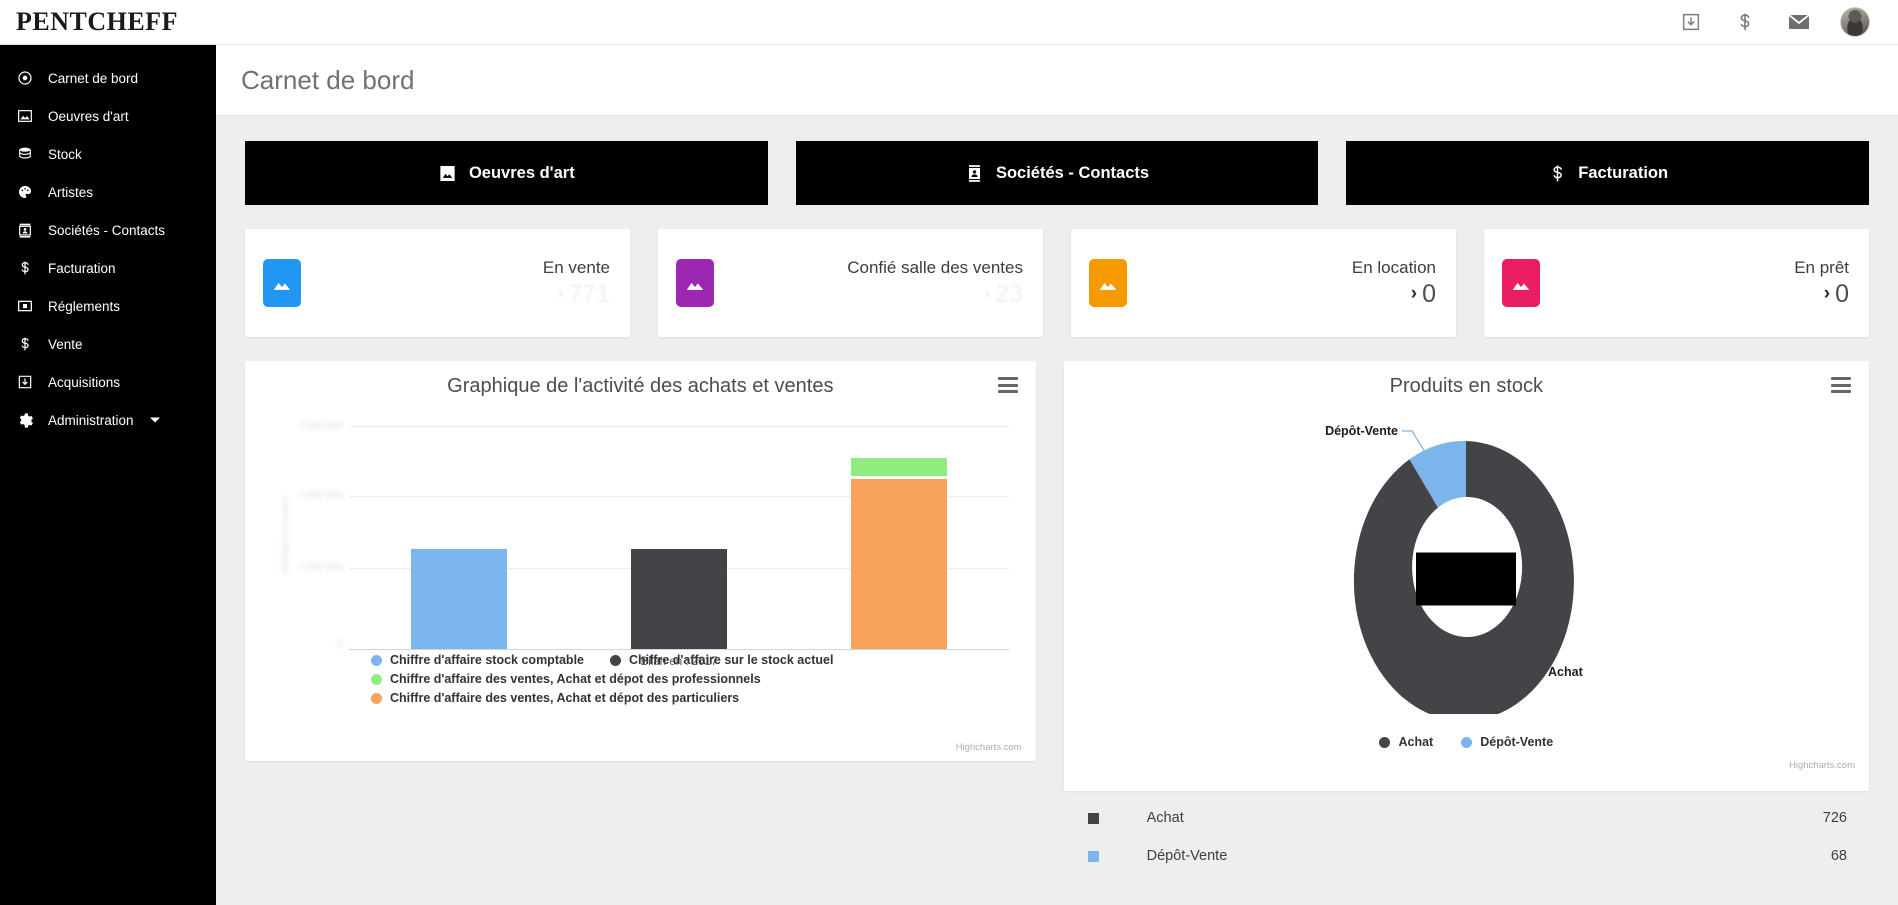 Image resolution: width=1898 pixels, height=905 pixels. What do you see at coordinates (1834, 818) in the screenshot?
I see `row-value: 726` at bounding box center [1834, 818].